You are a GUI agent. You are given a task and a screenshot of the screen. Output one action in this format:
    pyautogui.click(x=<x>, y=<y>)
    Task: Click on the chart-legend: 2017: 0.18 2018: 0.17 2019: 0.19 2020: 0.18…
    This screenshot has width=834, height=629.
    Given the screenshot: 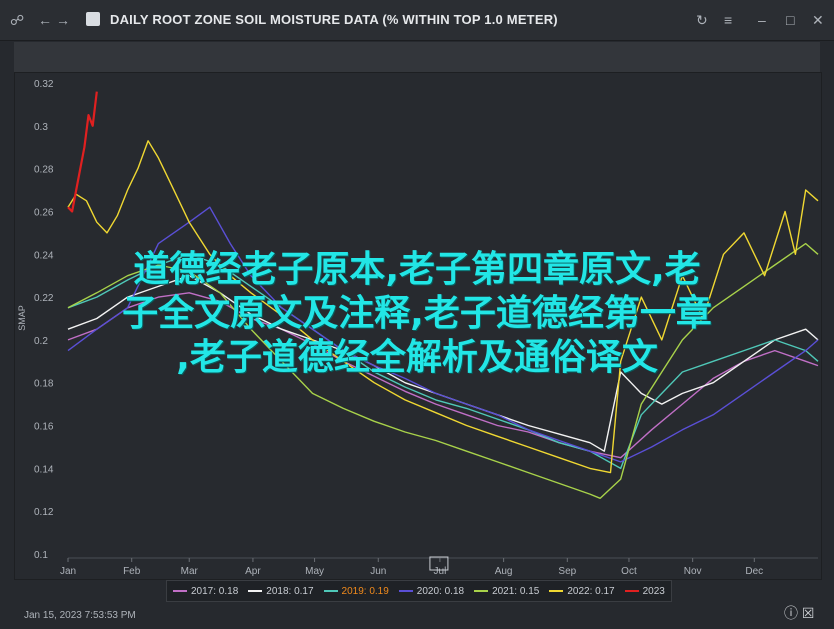 What is the action you would take?
    pyautogui.click(x=419, y=591)
    